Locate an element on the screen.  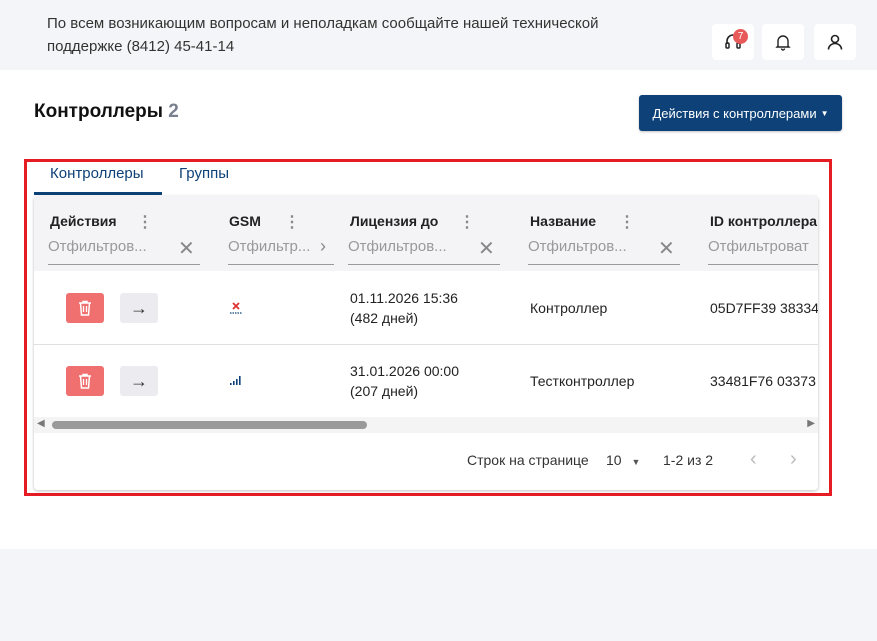
column-header-id: ID контроллера is located at coordinates (763, 221).